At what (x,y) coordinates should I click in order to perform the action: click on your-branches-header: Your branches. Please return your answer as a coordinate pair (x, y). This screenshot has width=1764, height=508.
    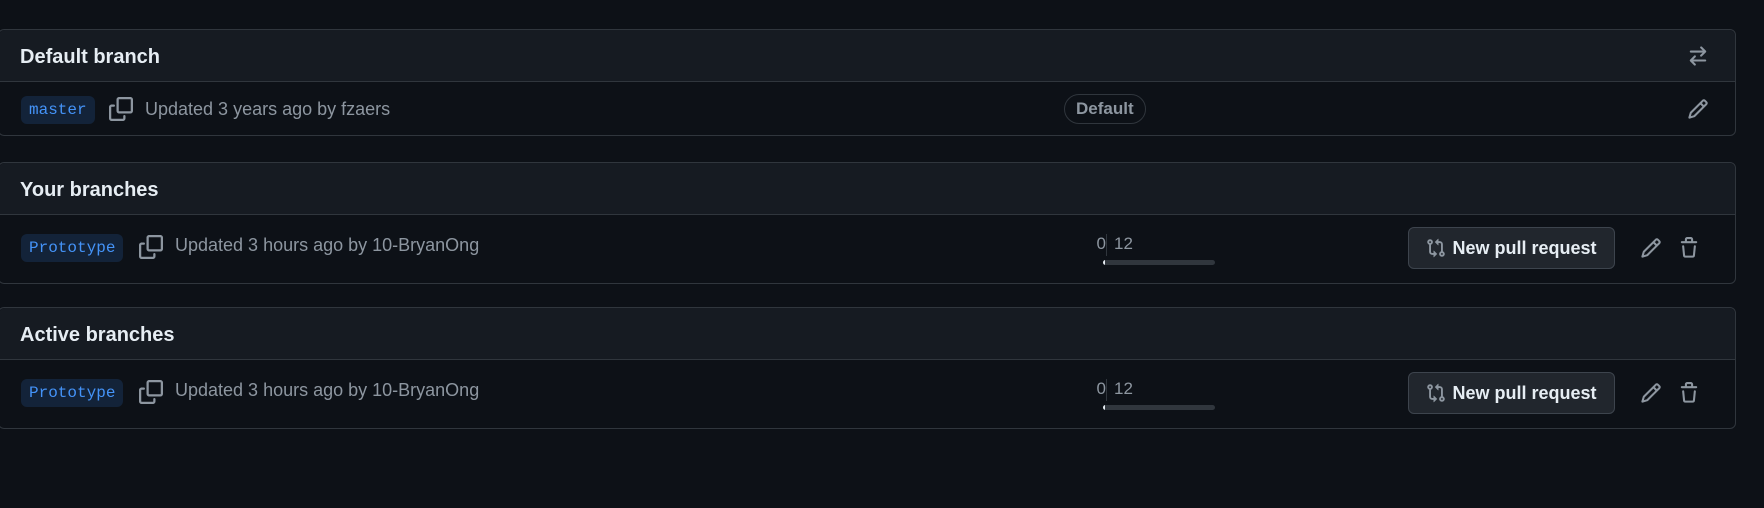
    Looking at the image, I should click on (867, 189).